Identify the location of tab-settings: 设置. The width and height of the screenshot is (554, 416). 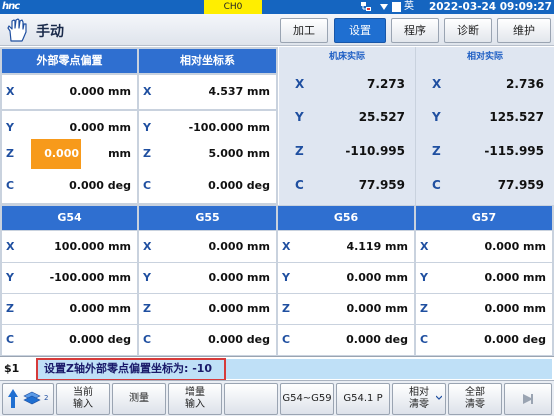
(360, 30).